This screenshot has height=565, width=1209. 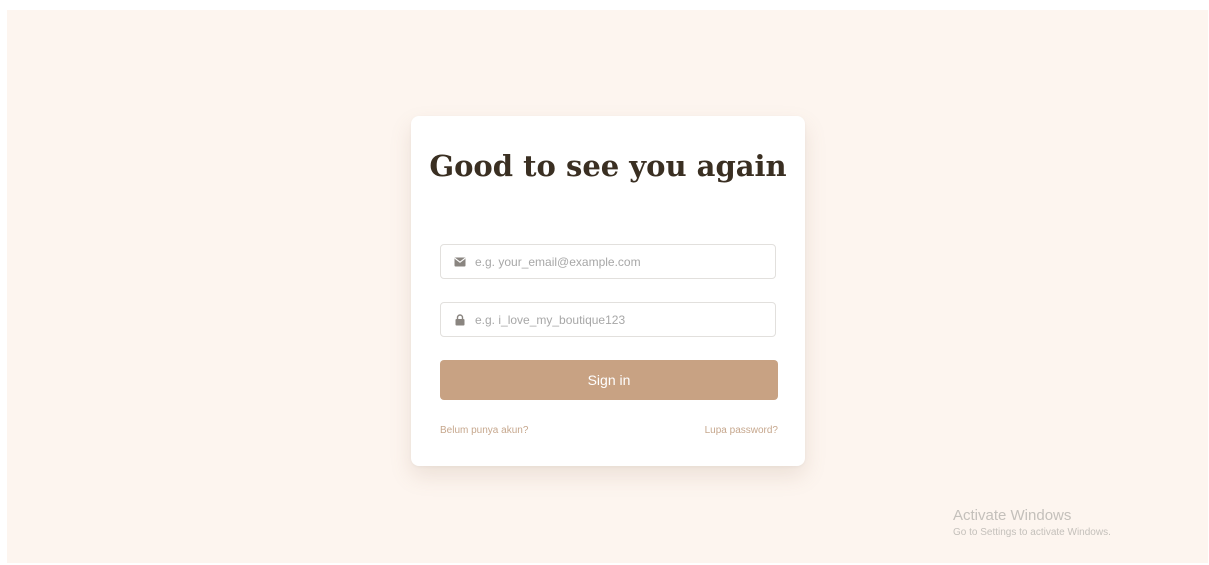 What do you see at coordinates (608, 166) in the screenshot?
I see `page-title: Good to see you again` at bounding box center [608, 166].